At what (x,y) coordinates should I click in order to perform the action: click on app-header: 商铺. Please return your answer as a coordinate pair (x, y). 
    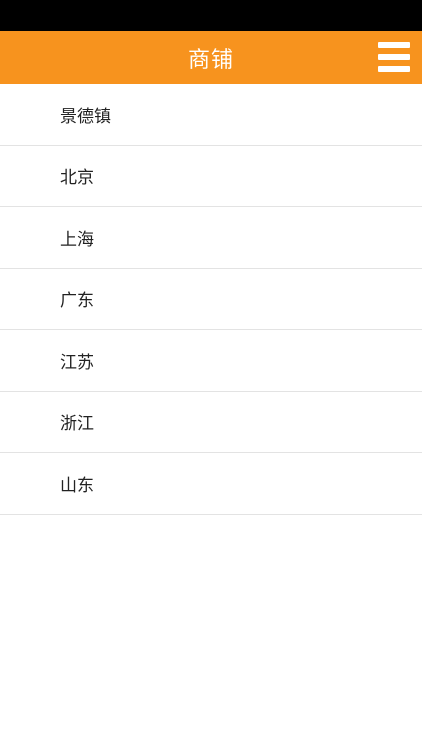
    Looking at the image, I should click on (211, 57).